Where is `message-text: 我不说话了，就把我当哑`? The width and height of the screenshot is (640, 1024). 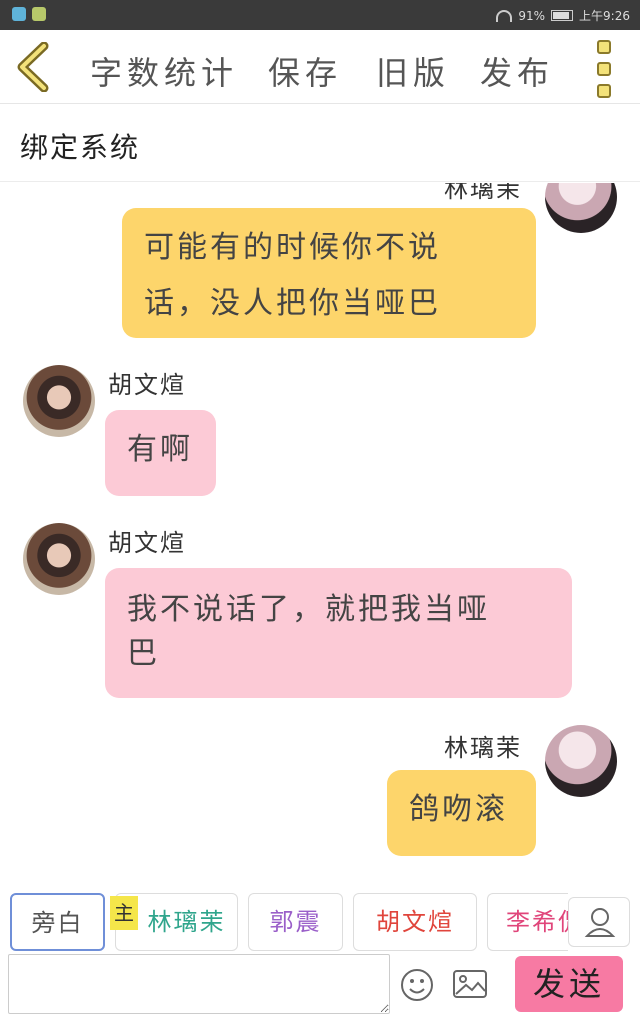 message-text: 我不说话了，就把我当哑 is located at coordinates (308, 609).